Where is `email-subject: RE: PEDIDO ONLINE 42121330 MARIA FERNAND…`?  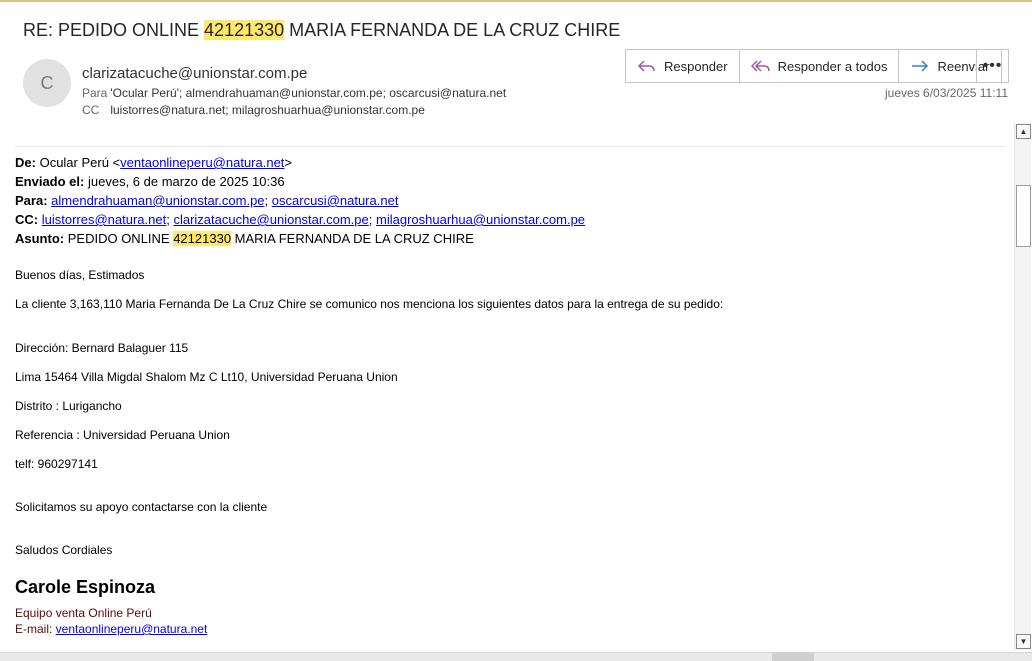
email-subject: RE: PEDIDO ONLINE 42121330 MARIA FERNAND… is located at coordinates (322, 30).